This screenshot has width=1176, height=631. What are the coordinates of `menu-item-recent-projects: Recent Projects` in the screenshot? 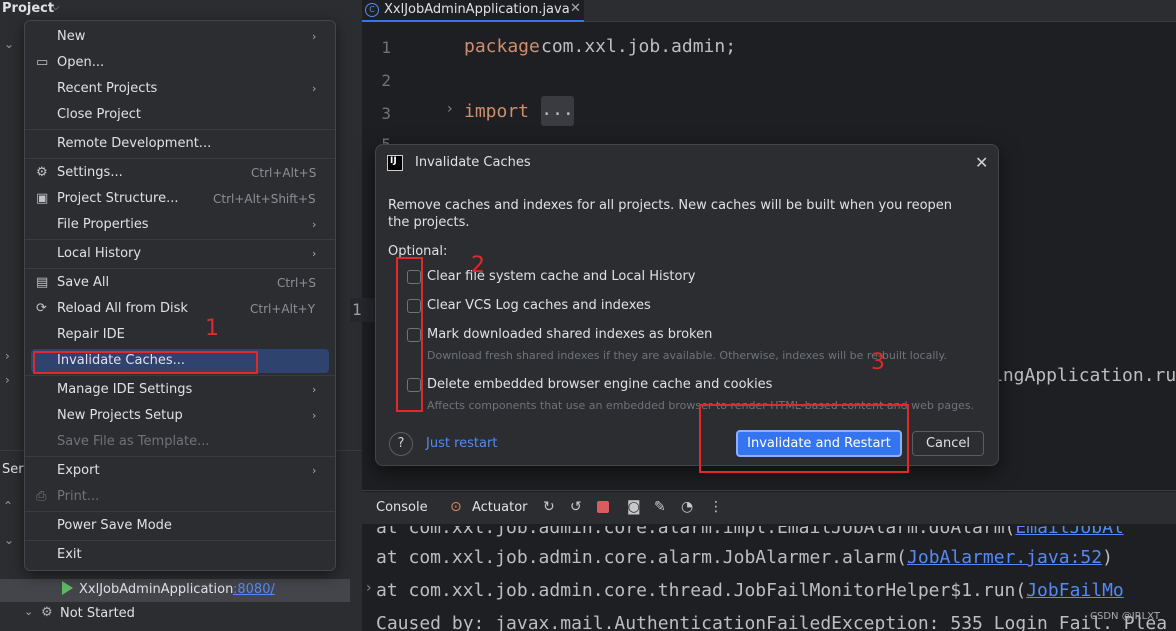 It's located at (107, 88).